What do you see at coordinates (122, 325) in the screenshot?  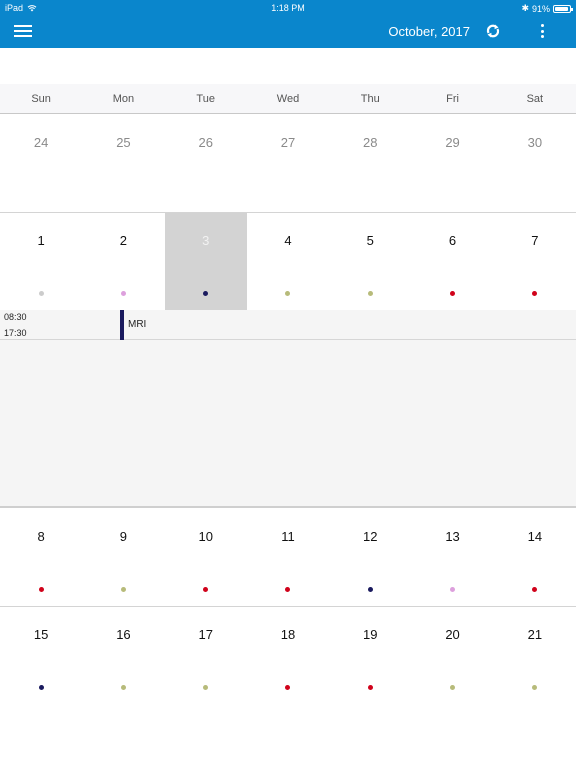 I see `event-color-bar` at bounding box center [122, 325].